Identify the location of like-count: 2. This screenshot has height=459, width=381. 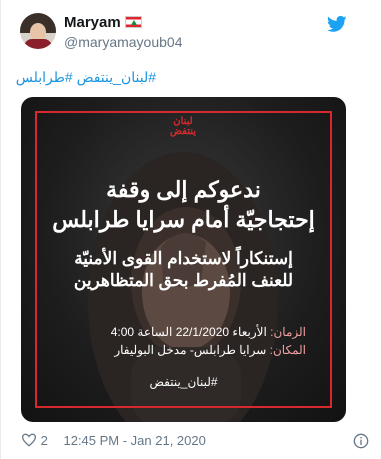
(44, 440).